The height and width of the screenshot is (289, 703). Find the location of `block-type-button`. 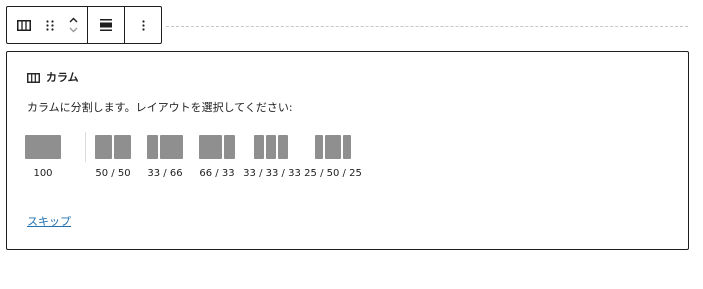

block-type-button is located at coordinates (24, 25).